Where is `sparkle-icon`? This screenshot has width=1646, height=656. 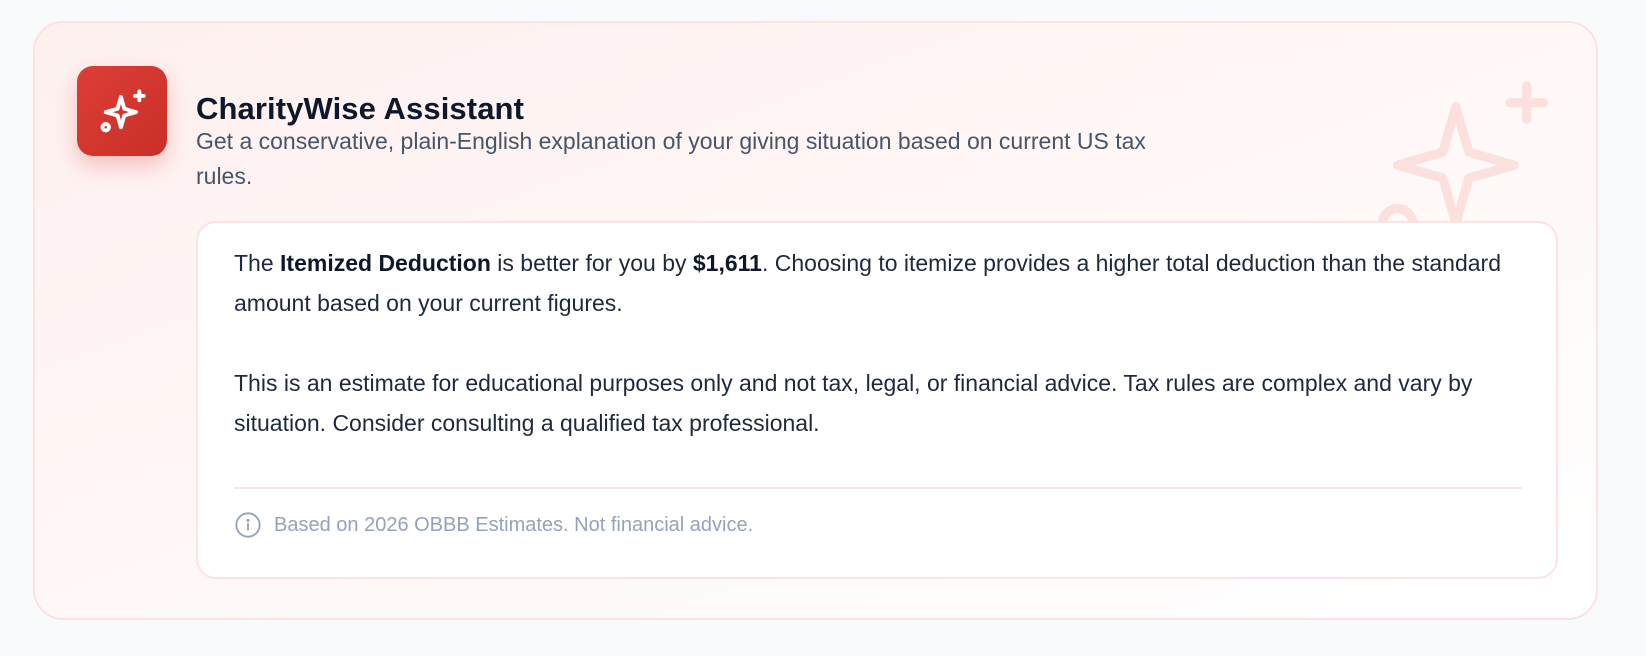 sparkle-icon is located at coordinates (123, 111).